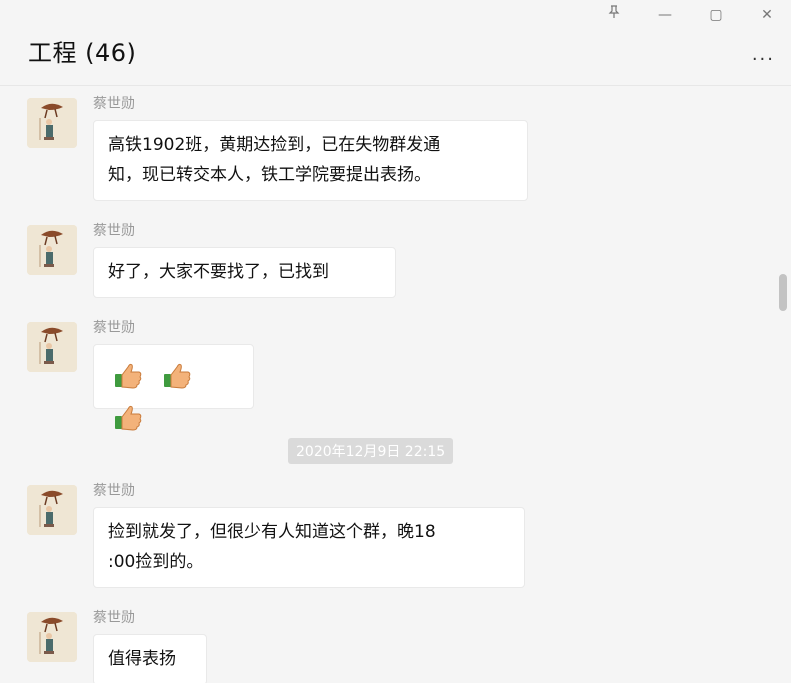 This screenshot has width=791, height=683. What do you see at coordinates (309, 547) in the screenshot?
I see `message-bubble: 捡到就发了，但很少有人知道这个群，晚18 :00捡到的。` at bounding box center [309, 547].